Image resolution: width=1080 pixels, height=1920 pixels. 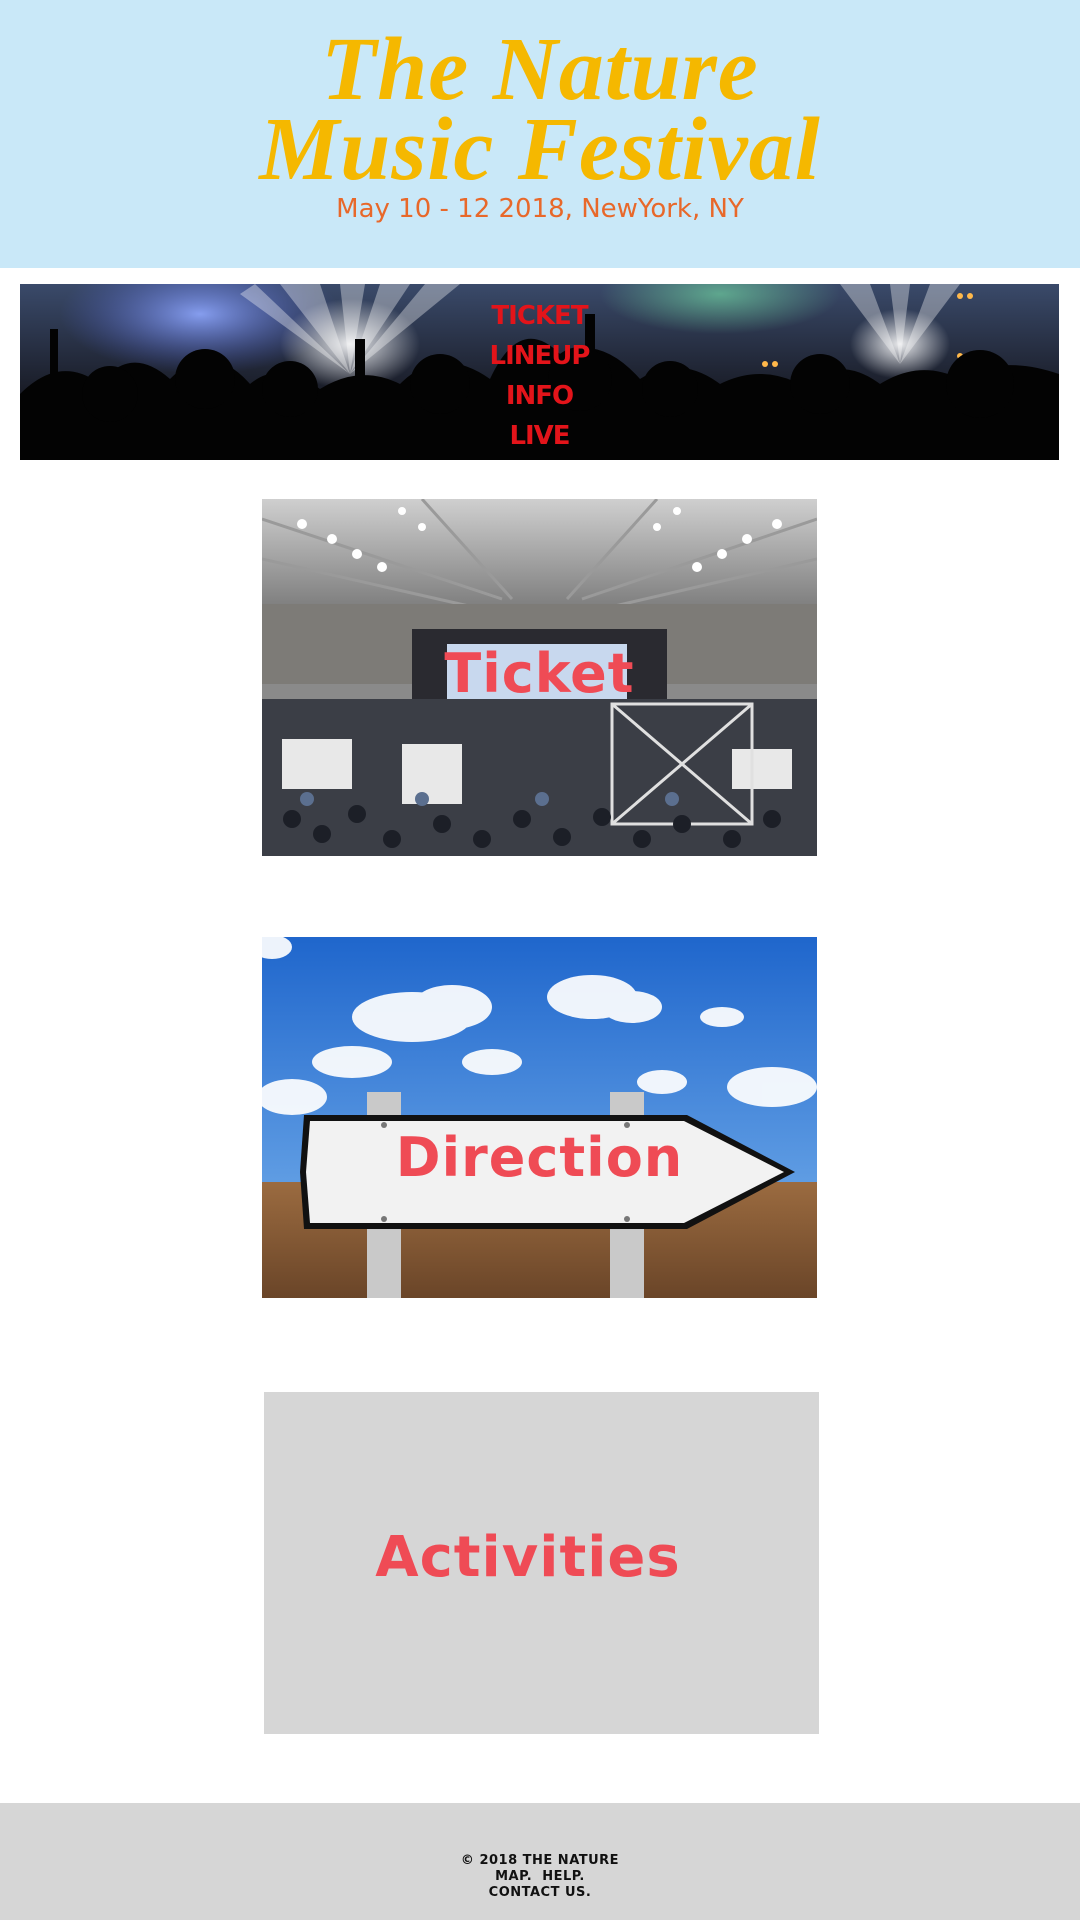 I want to click on main-nav: TICKET LINEUP INFO LIVE, so click(x=539, y=376).